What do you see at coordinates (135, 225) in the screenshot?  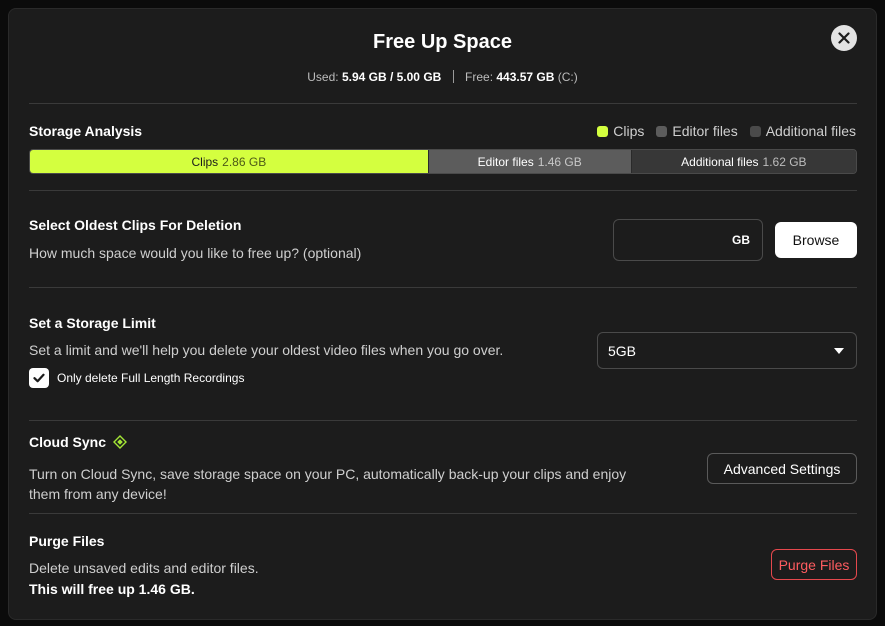 I see `select-oldest-title: Select Oldest Clips For Deletion` at bounding box center [135, 225].